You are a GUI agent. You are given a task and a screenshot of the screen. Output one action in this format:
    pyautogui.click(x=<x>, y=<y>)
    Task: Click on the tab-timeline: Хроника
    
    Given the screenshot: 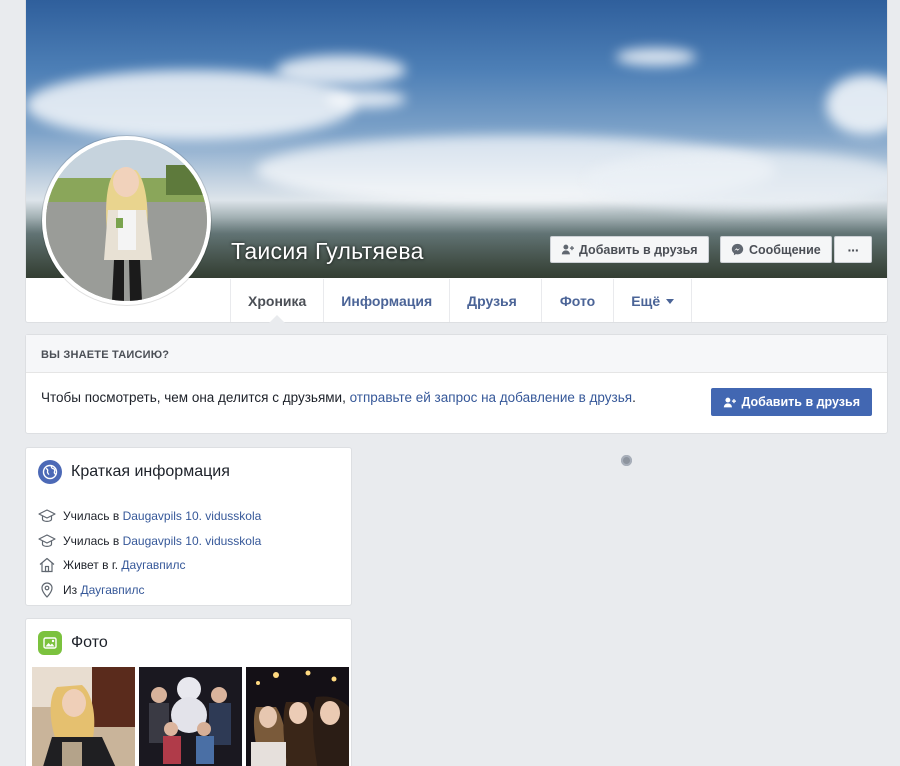 What is the action you would take?
    pyautogui.click(x=276, y=301)
    